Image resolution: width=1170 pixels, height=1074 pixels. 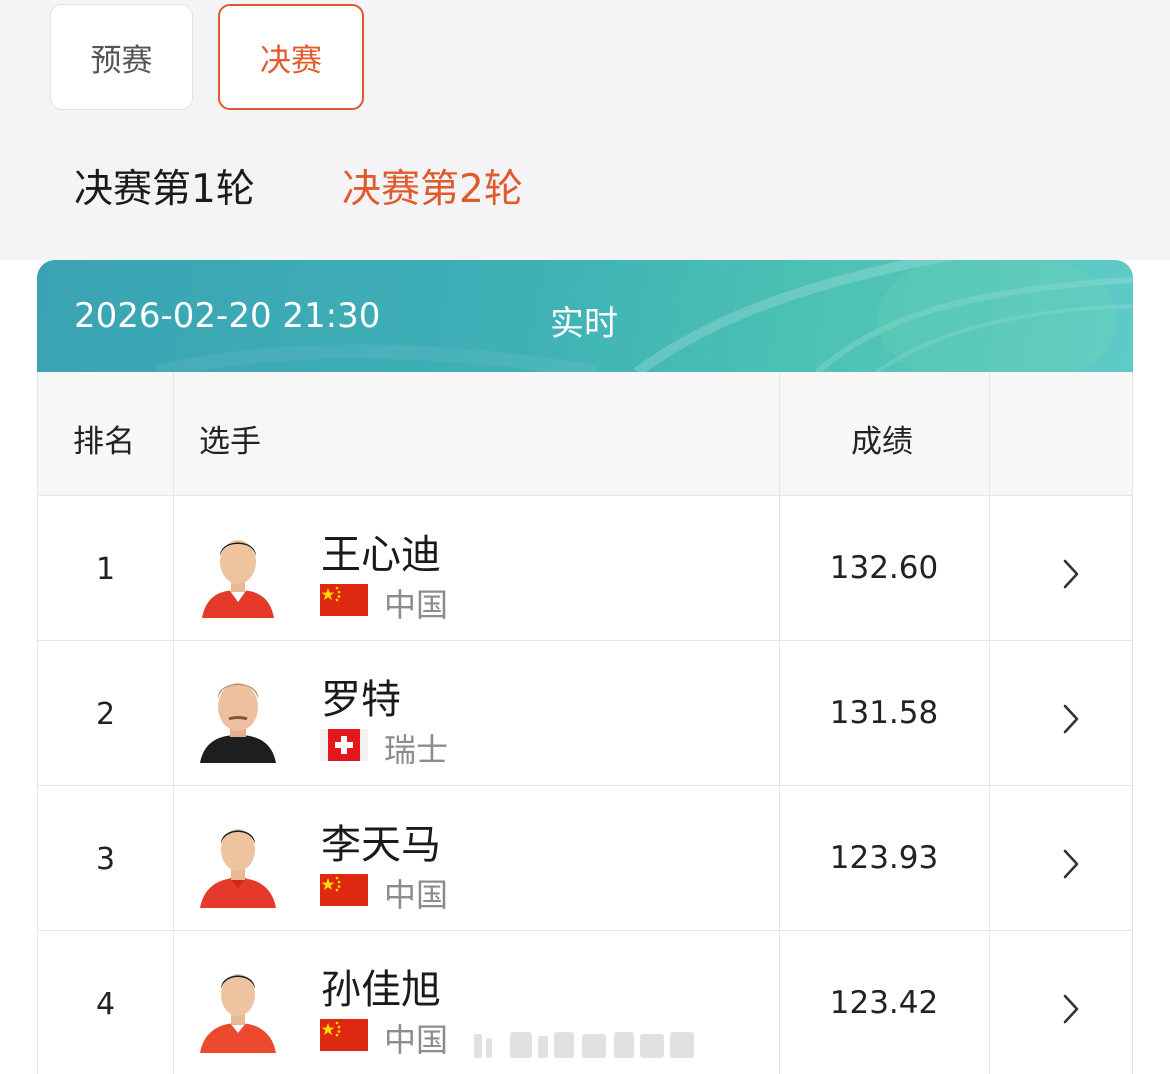 I want to click on score-value: 132.60, so click(x=884, y=568).